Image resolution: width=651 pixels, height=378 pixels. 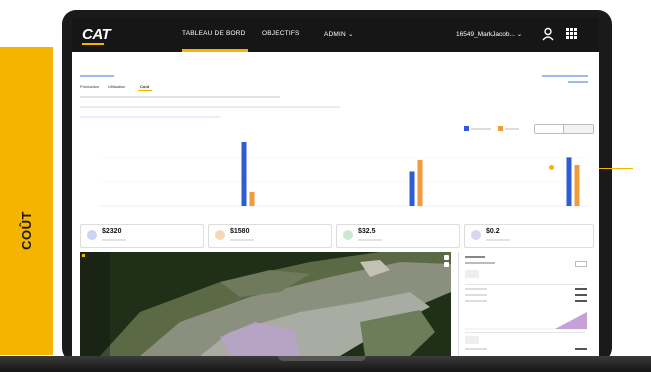 I want to click on cost-bar-chart, so click(x=345, y=174).